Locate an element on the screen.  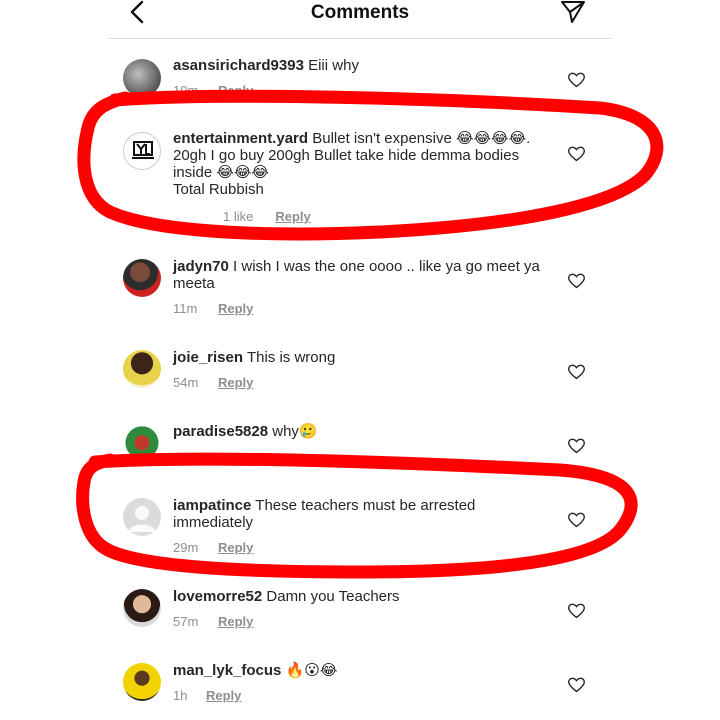
comment-username: jadyn70 is located at coordinates (201, 266).